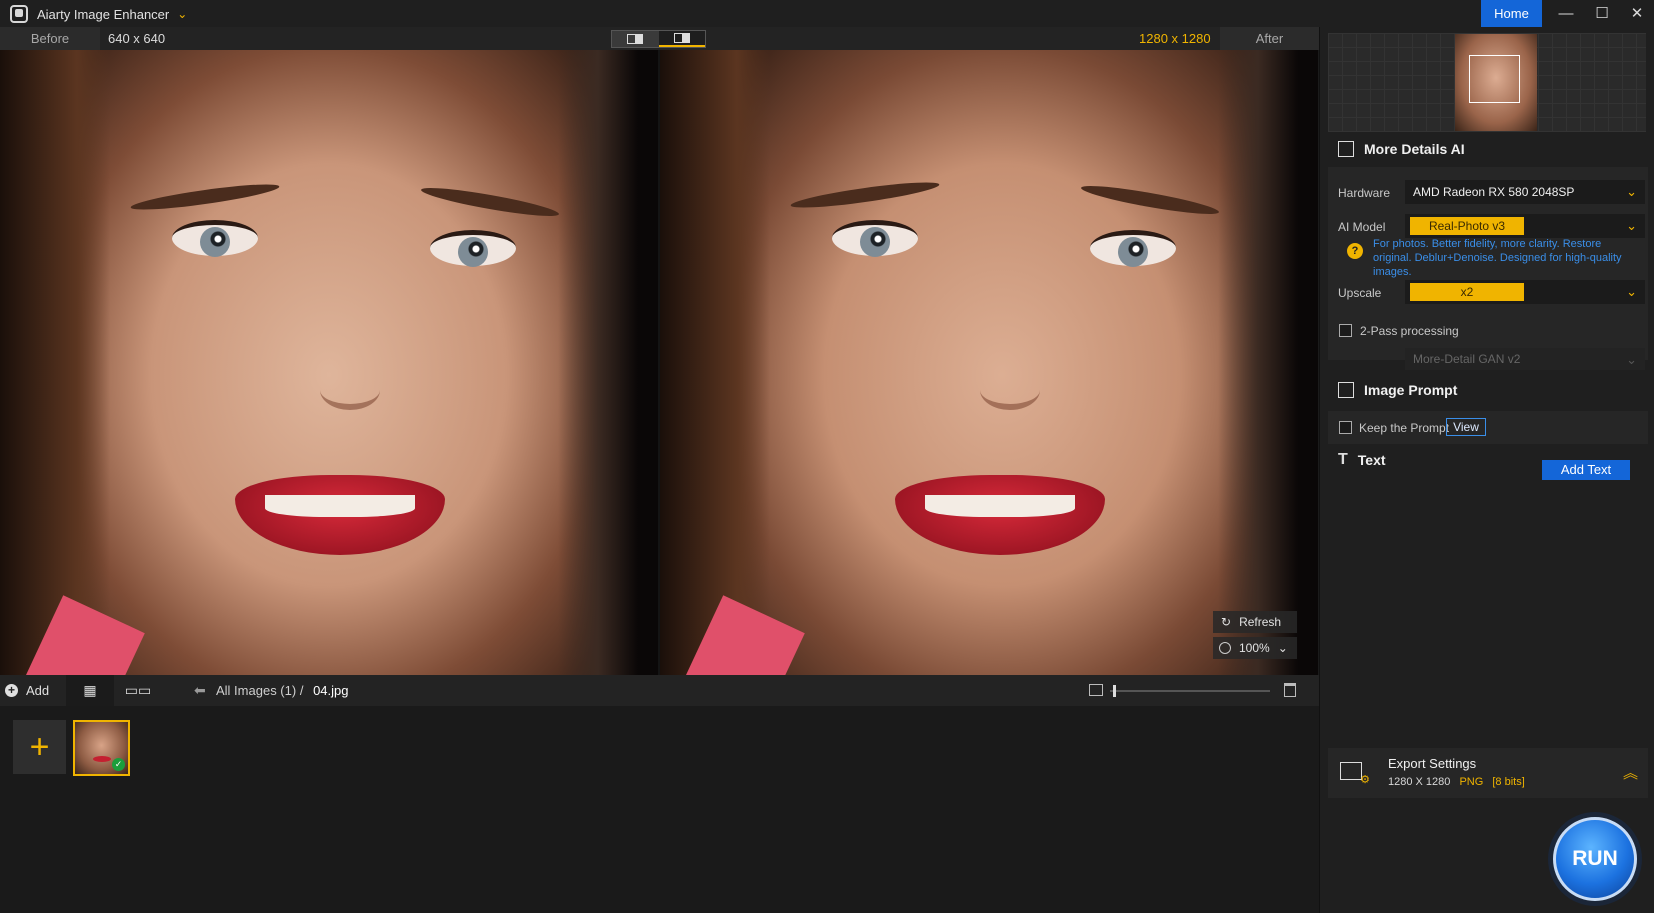  What do you see at coordinates (39, 747) in the screenshot?
I see `add-image-tile: +` at bounding box center [39, 747].